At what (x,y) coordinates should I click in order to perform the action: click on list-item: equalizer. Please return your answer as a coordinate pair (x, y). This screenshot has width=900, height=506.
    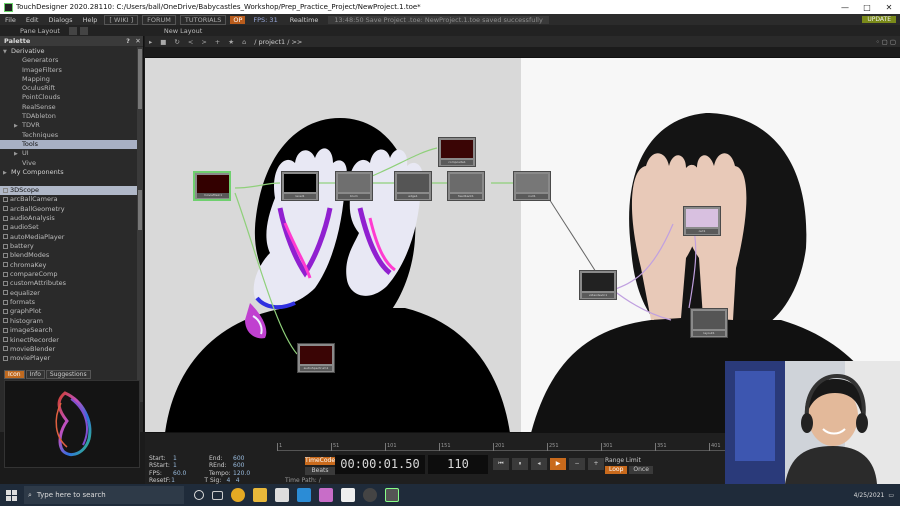
    Looking at the image, I should click on (69, 293).